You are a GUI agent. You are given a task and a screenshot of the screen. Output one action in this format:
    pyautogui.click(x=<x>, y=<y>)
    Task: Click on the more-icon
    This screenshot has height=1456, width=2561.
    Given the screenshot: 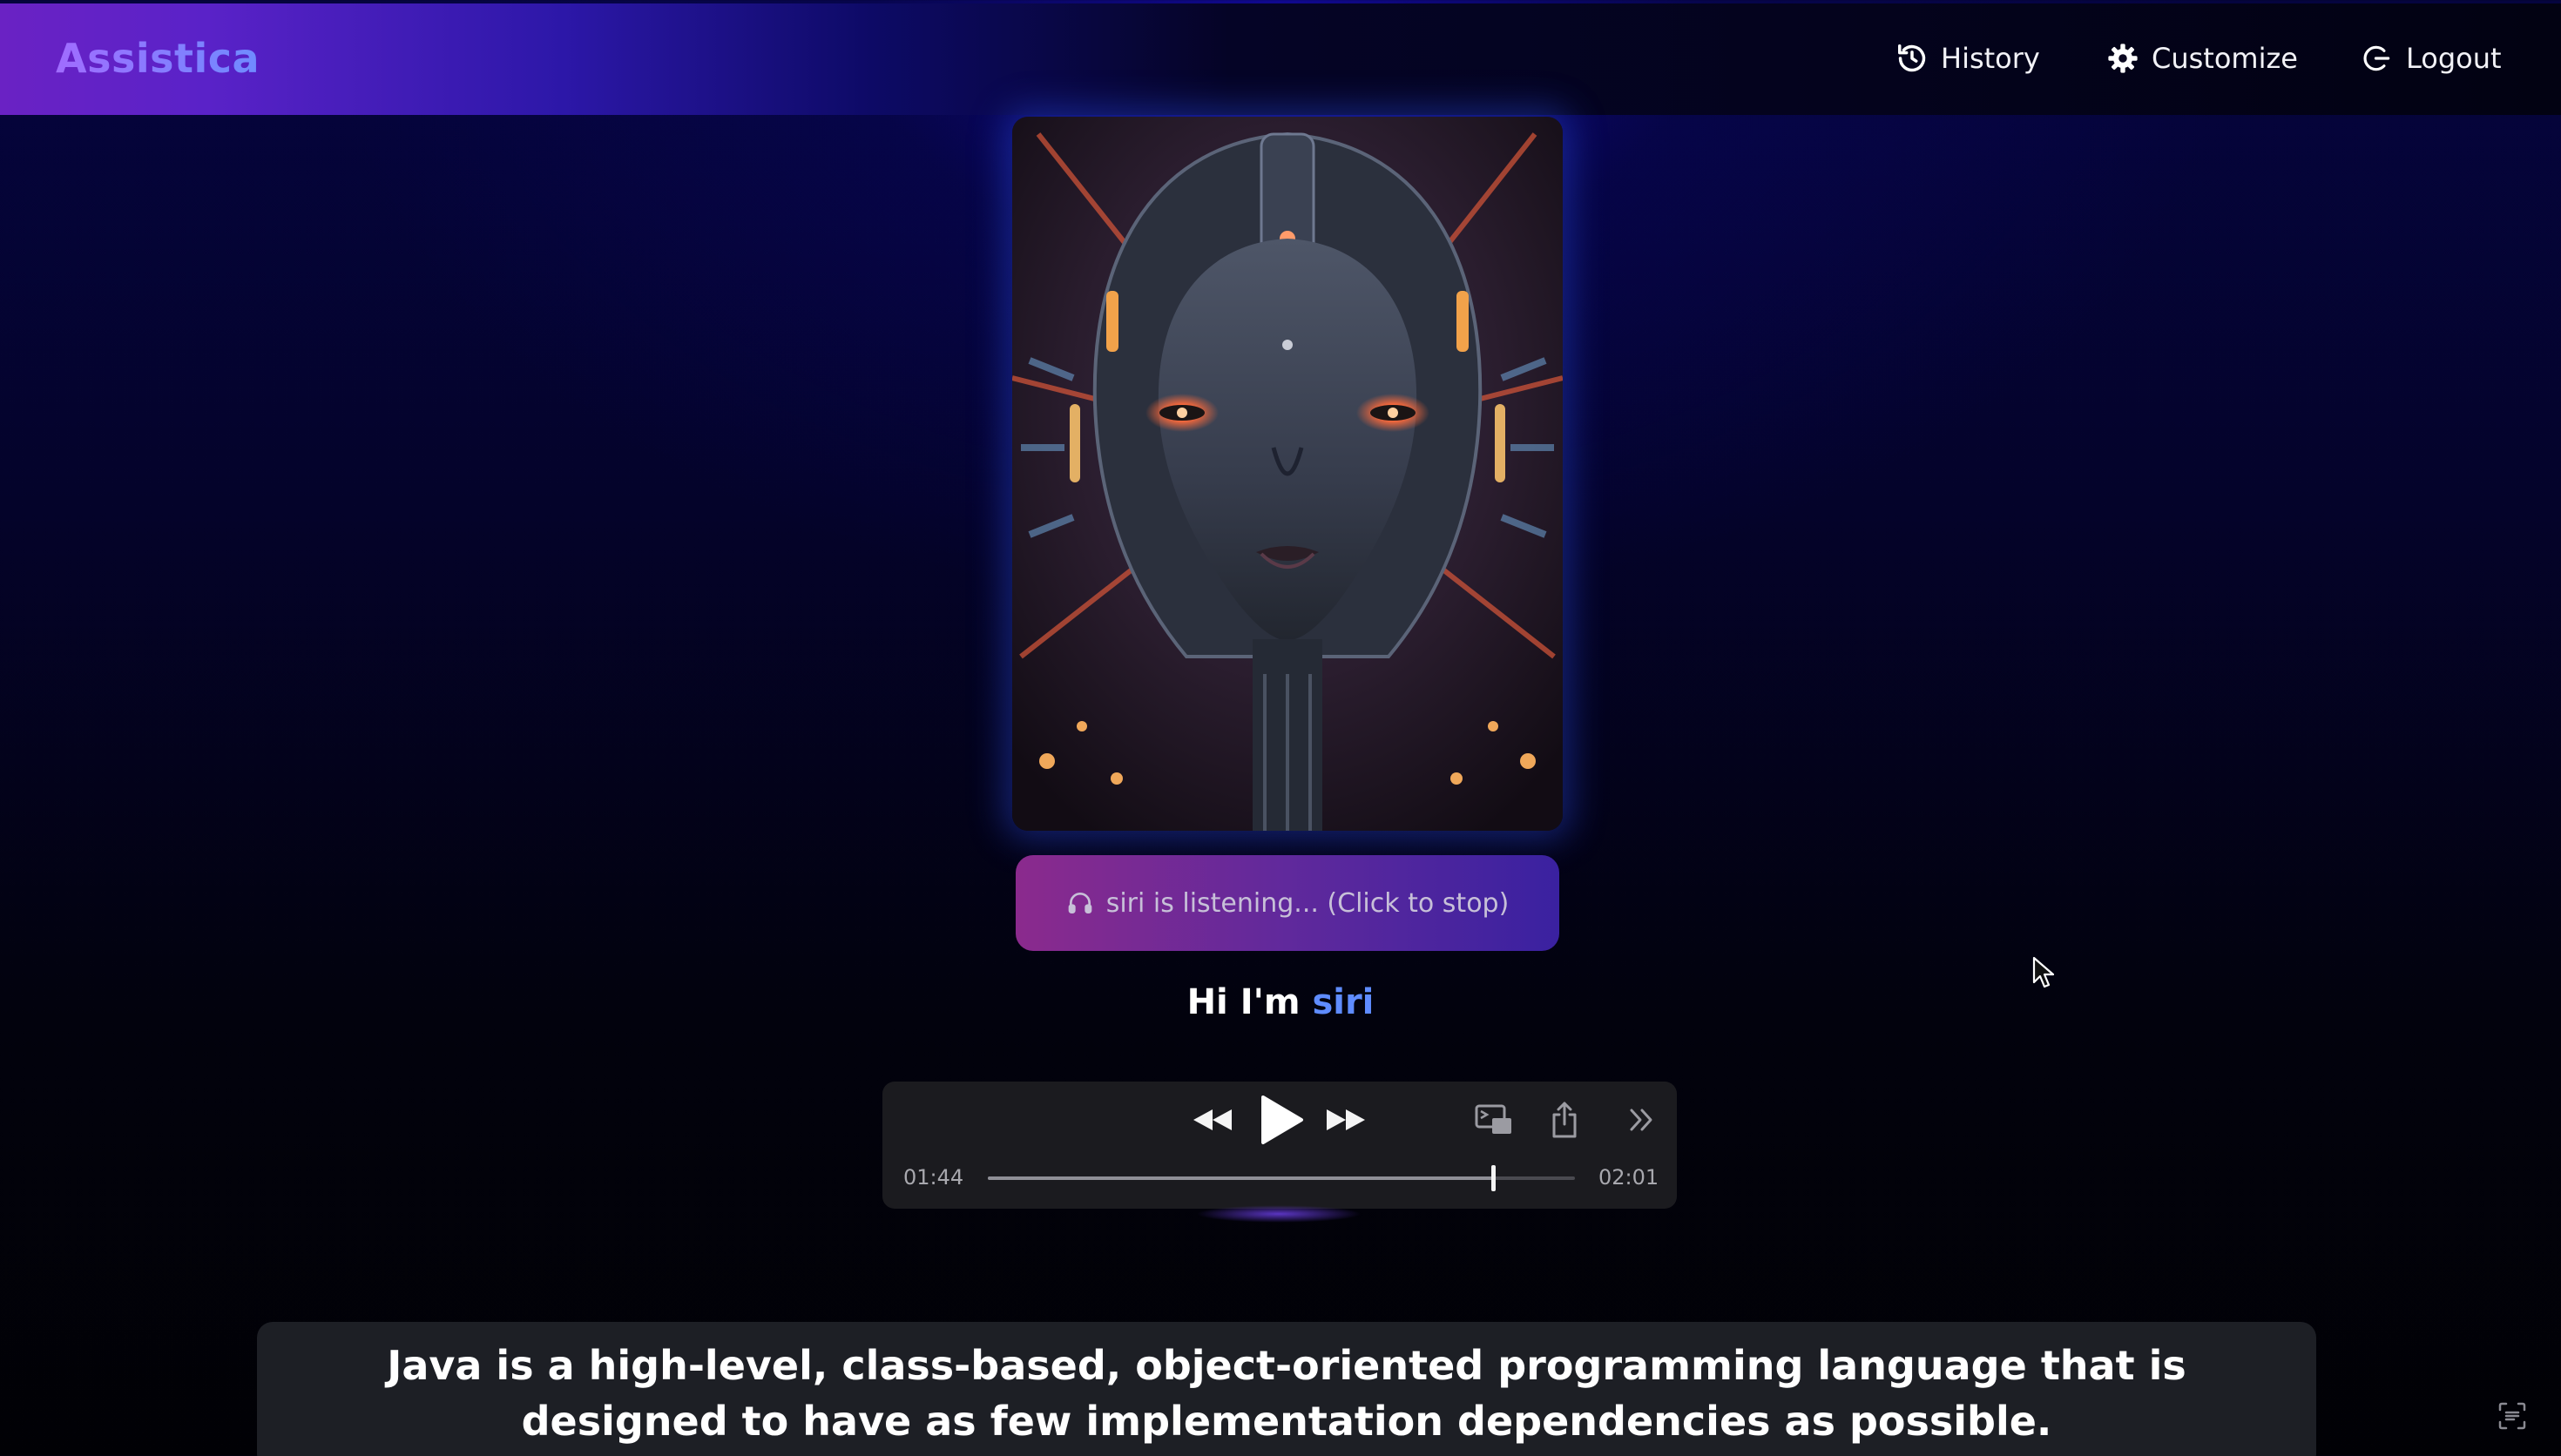 What is the action you would take?
    pyautogui.click(x=1642, y=1120)
    